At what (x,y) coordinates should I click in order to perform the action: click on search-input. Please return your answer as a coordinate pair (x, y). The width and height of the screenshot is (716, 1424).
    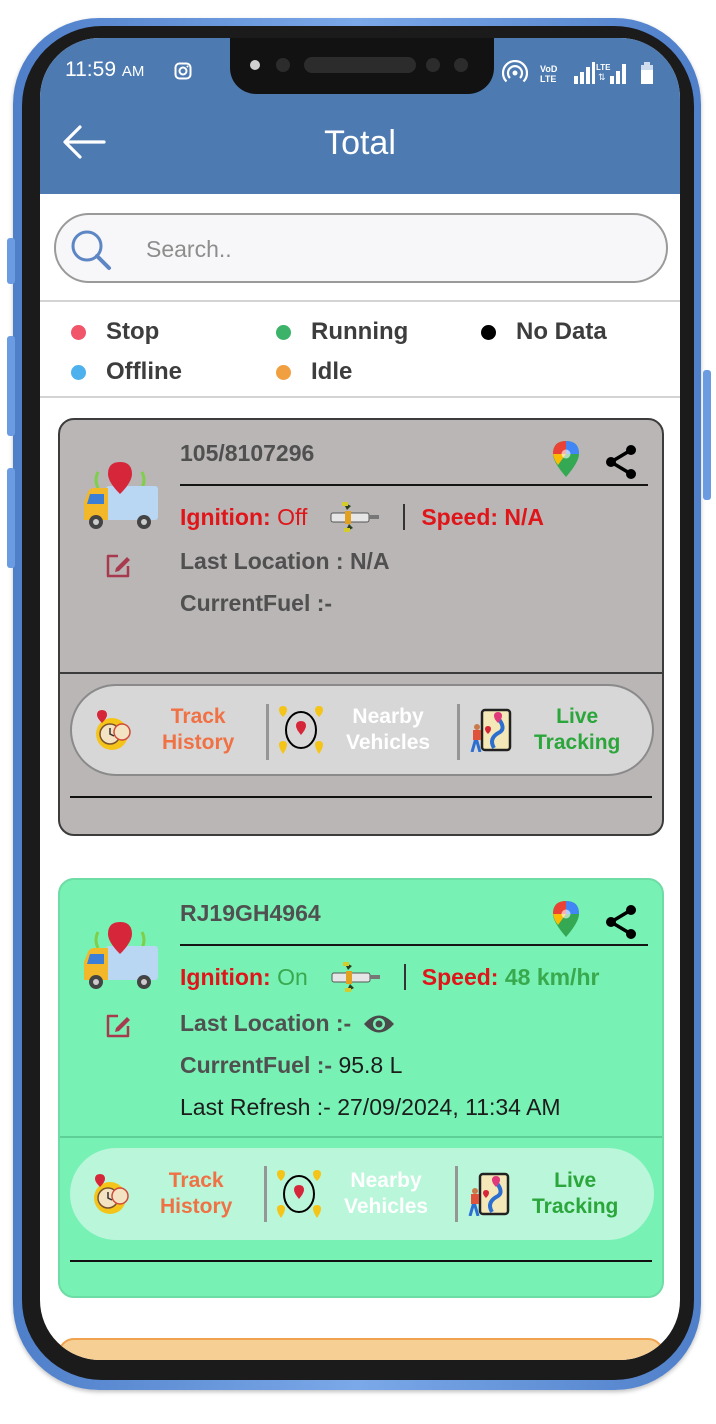
    Looking at the image, I should click on (386, 249).